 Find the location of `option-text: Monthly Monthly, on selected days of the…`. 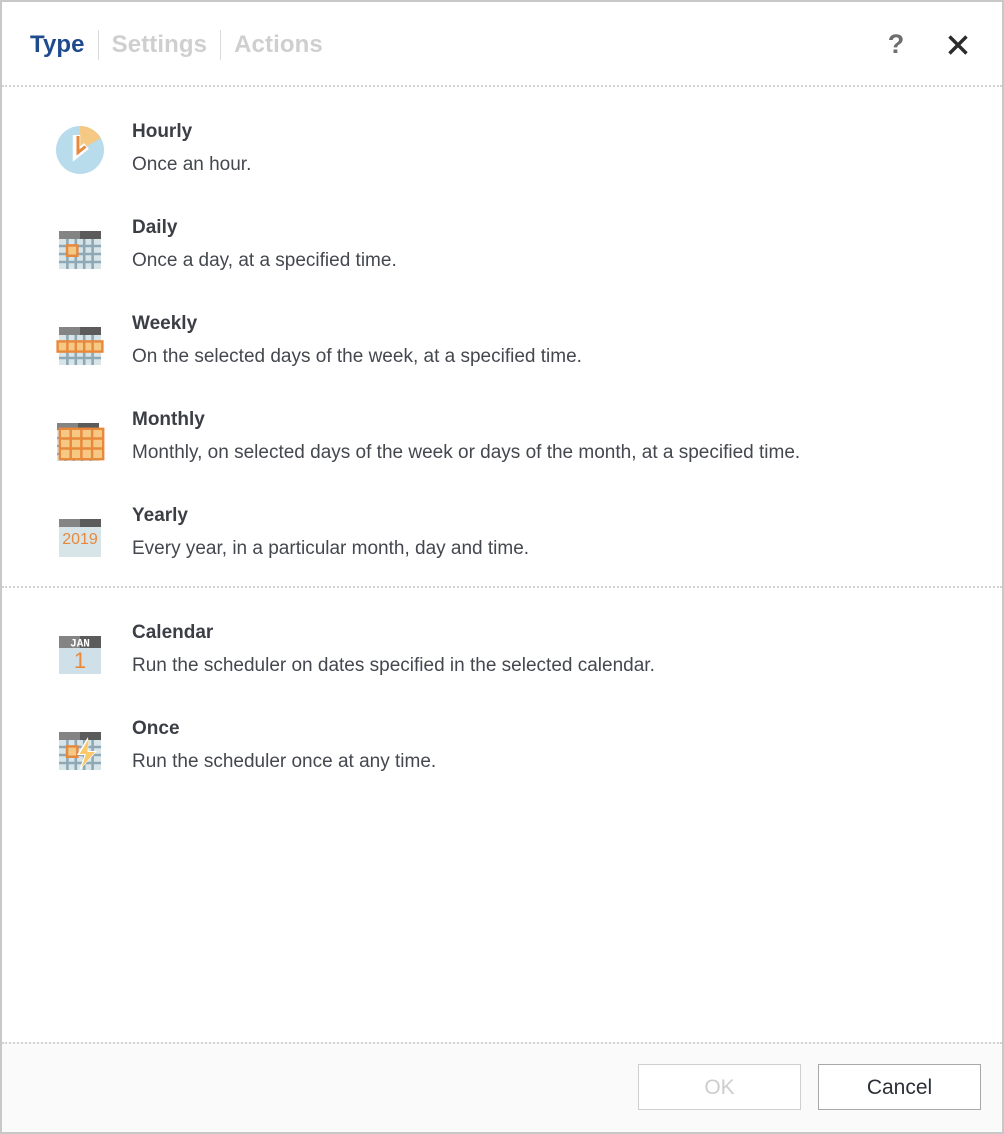

option-text: Monthly Monthly, on selected days of the… is located at coordinates (466, 436).